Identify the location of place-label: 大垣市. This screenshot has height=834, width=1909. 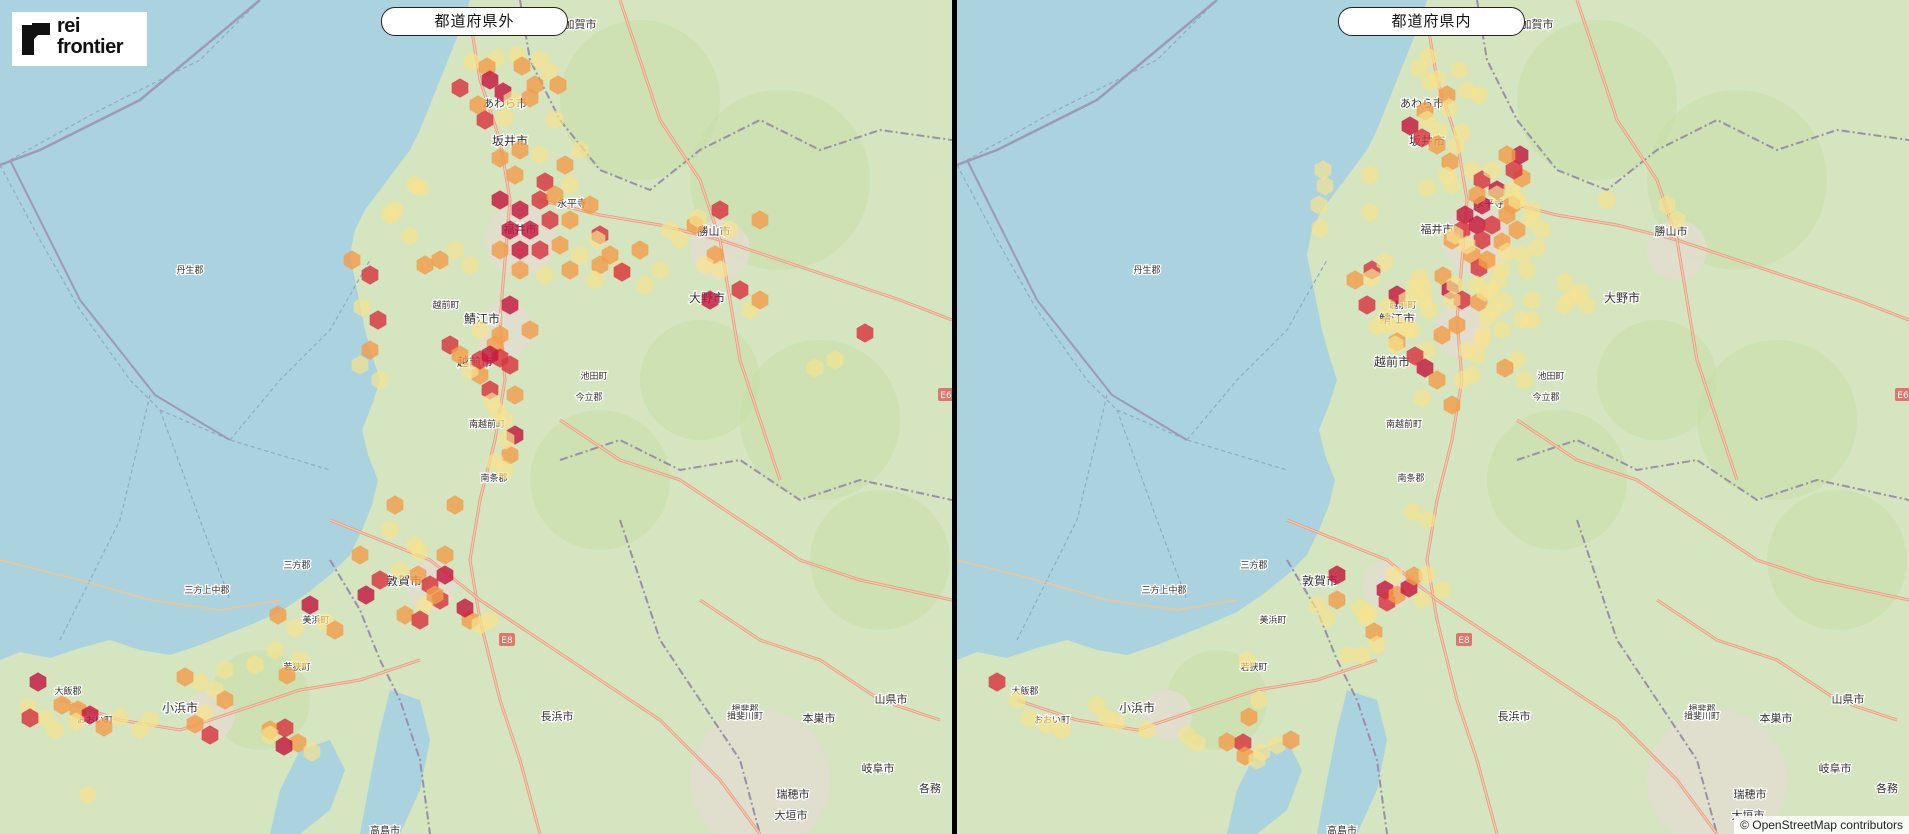
(791, 815).